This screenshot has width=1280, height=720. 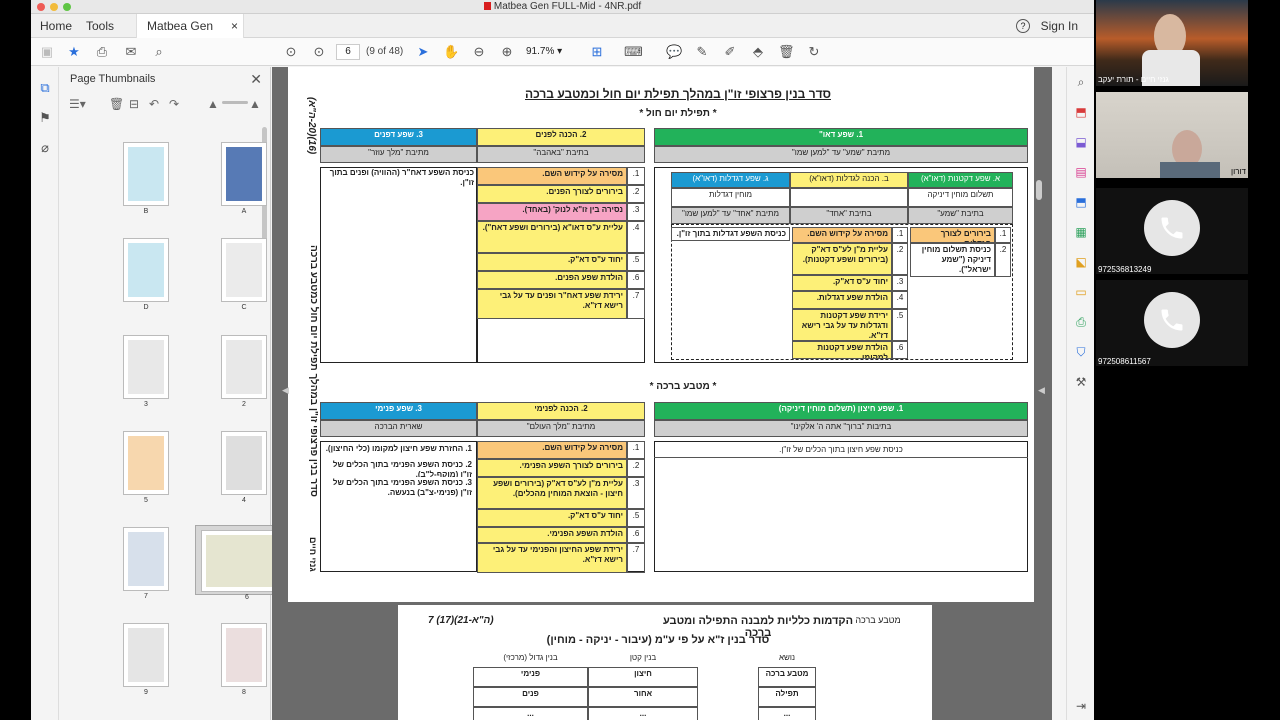 What do you see at coordinates (159, 52) in the screenshot?
I see `search-icon: ⌕` at bounding box center [159, 52].